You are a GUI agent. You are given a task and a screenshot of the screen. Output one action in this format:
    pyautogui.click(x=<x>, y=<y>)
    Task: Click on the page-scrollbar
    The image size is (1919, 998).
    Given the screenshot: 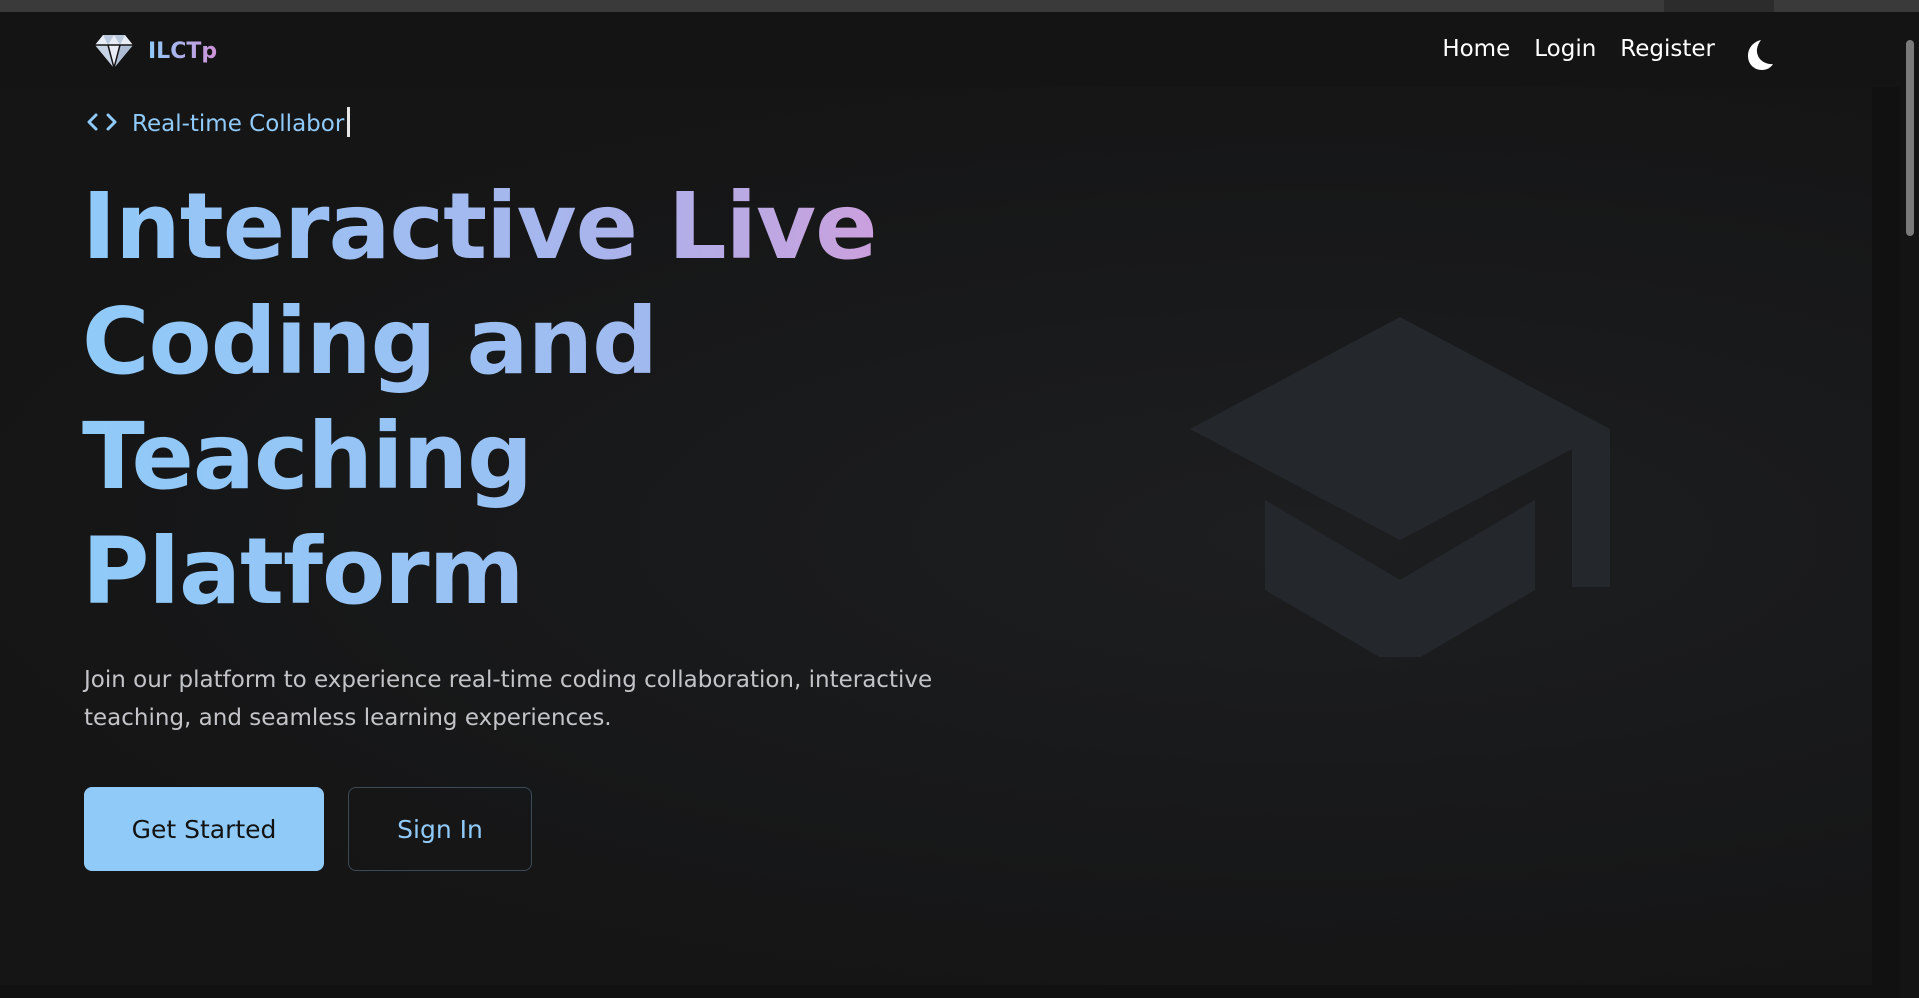 What is the action you would take?
    pyautogui.click(x=1909, y=505)
    